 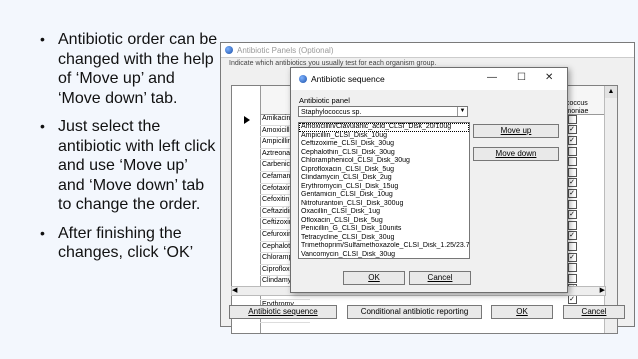 I want to click on panels-cancel-button: Cancel, so click(x=594, y=312).